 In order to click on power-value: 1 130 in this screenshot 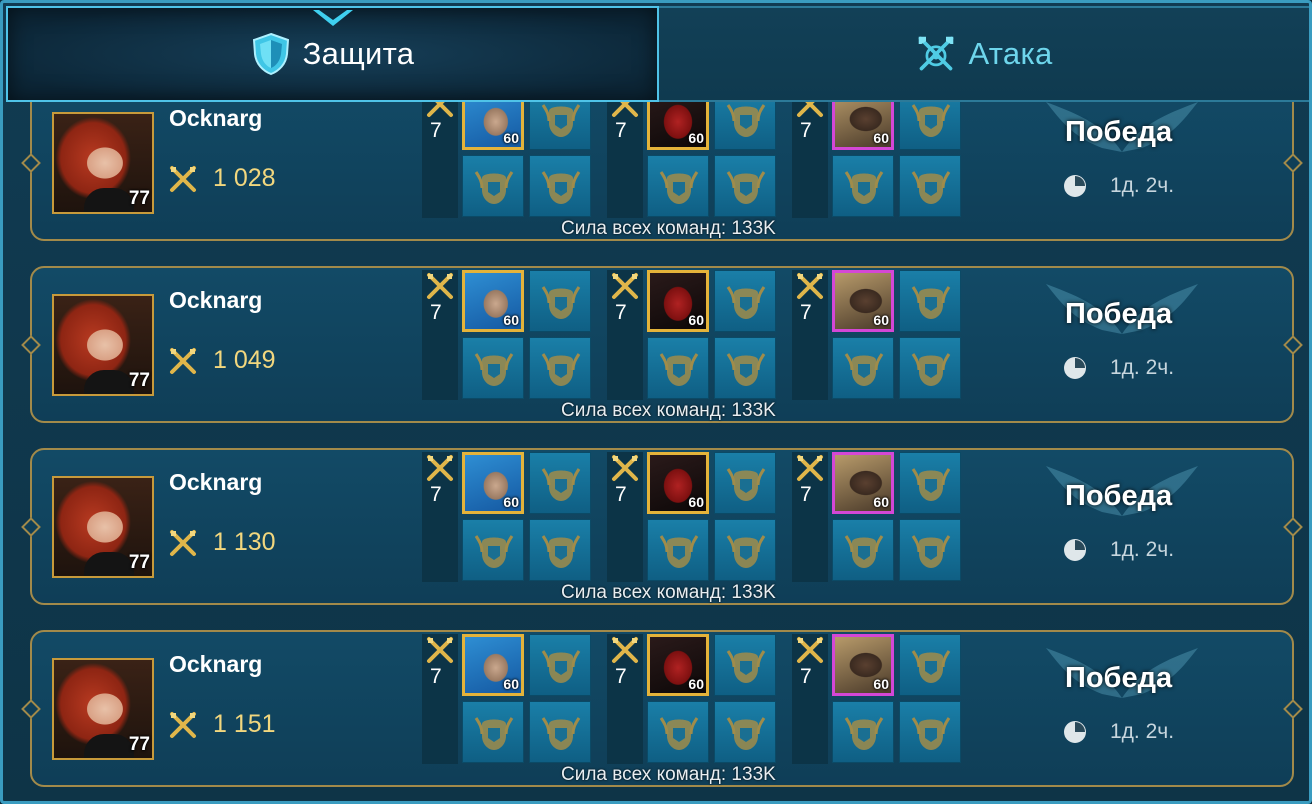, I will do `click(244, 542)`.